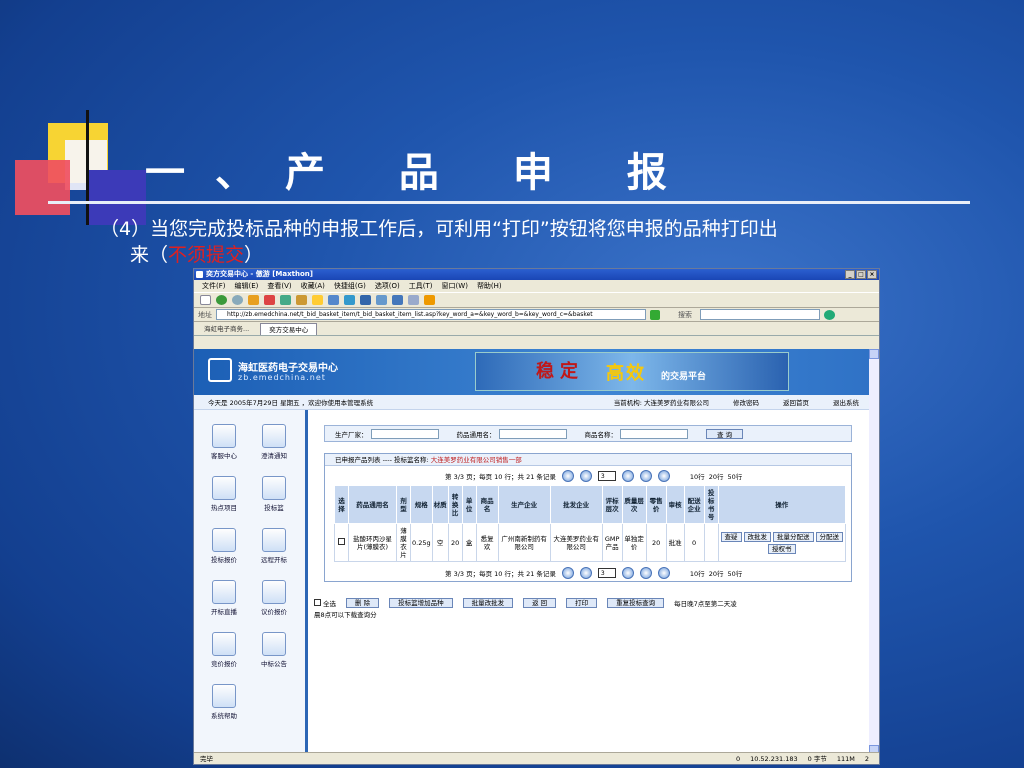 The width and height of the screenshot is (1024, 768). I want to click on minimize-button: _, so click(850, 274).